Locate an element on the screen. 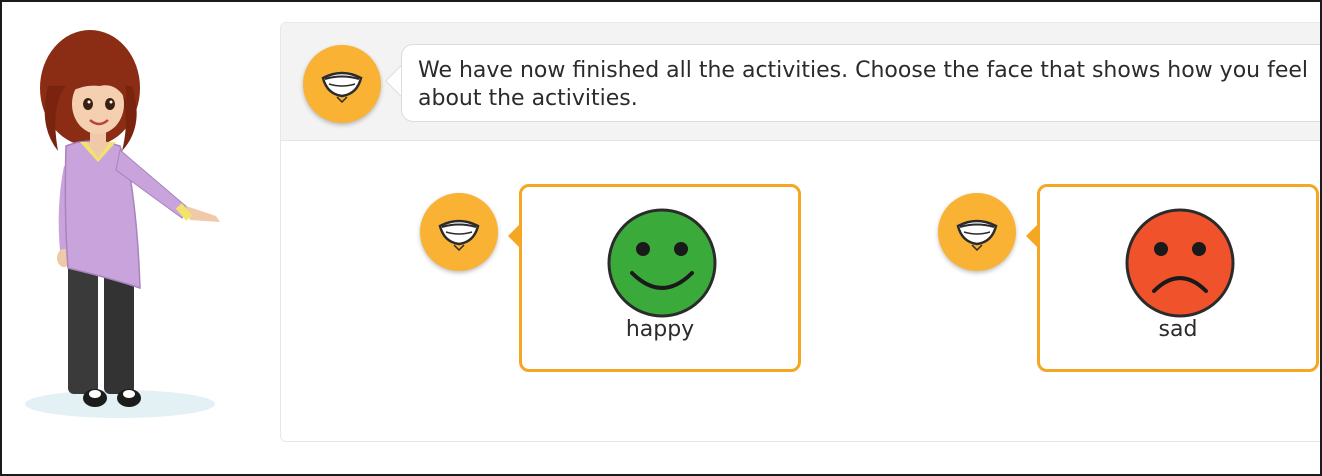  happy-choice-card: happy is located at coordinates (660, 278).